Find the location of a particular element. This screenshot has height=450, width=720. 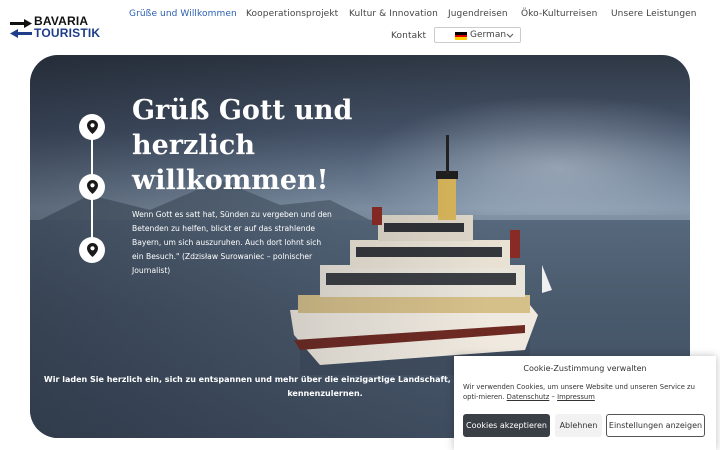

arrow-left-icon is located at coordinates (21, 33).